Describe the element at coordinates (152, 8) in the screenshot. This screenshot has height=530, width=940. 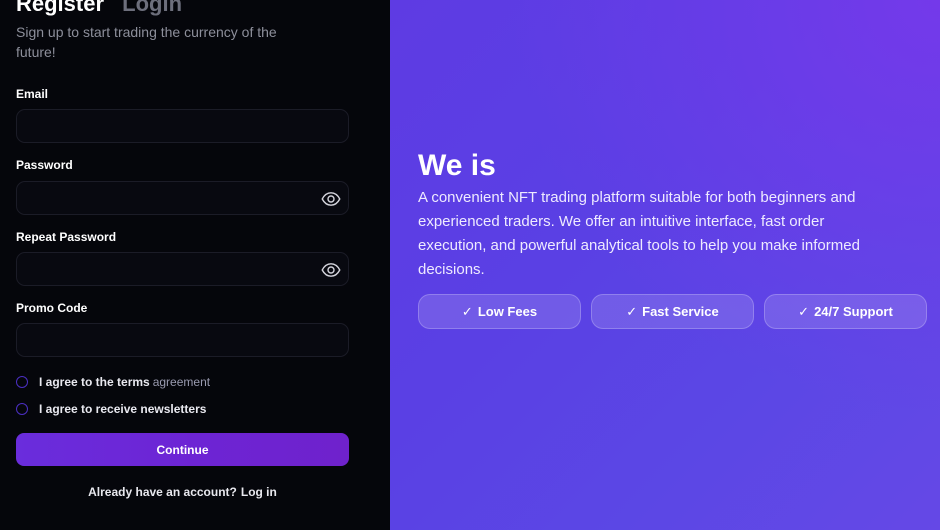
I see `tab-login: Login` at that location.